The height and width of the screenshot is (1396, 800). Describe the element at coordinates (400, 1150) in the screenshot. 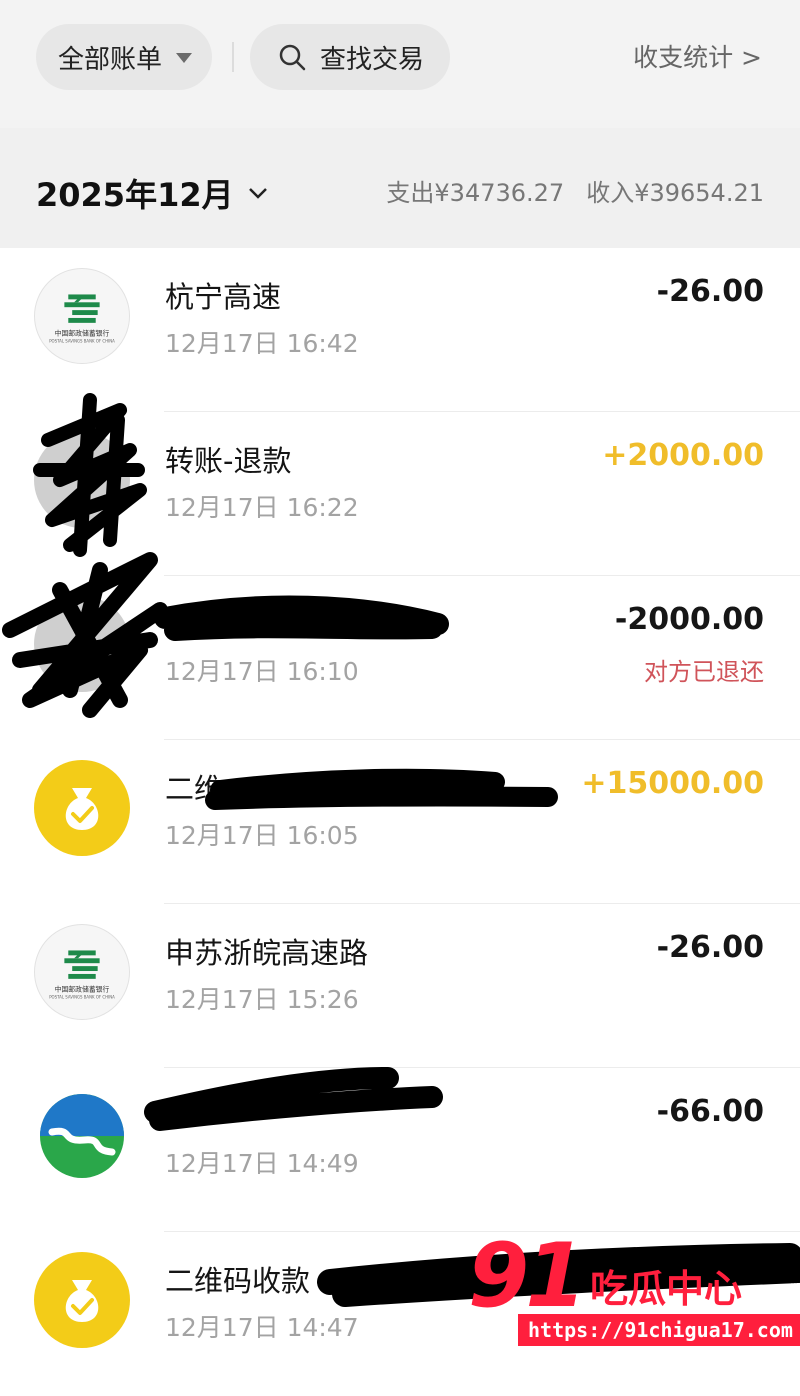

I see `transaction-row: 12月17日 14:49 -66.00` at that location.